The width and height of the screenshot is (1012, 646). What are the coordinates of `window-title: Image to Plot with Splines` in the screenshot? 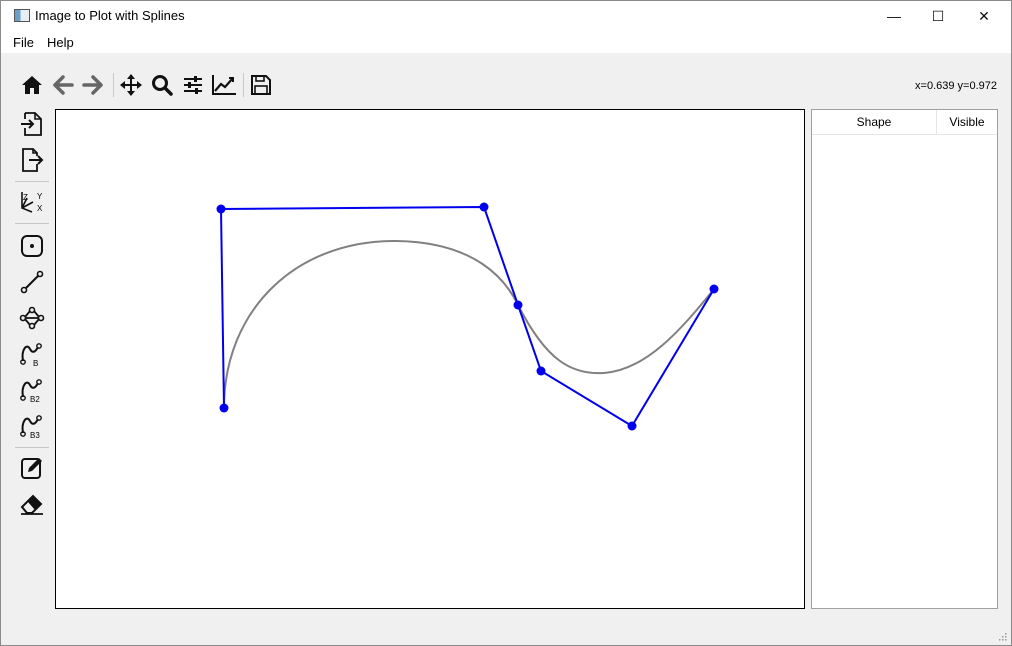 It's located at (110, 15).